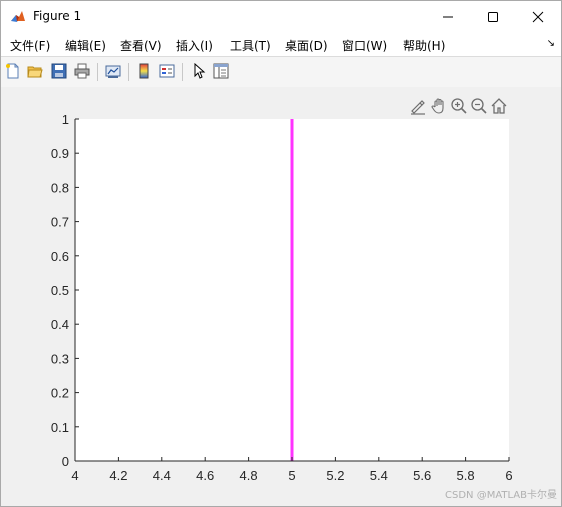 Image resolution: width=562 pixels, height=507 pixels. Describe the element at coordinates (60, 393) in the screenshot. I see `y-tick-label: 0.2` at that location.